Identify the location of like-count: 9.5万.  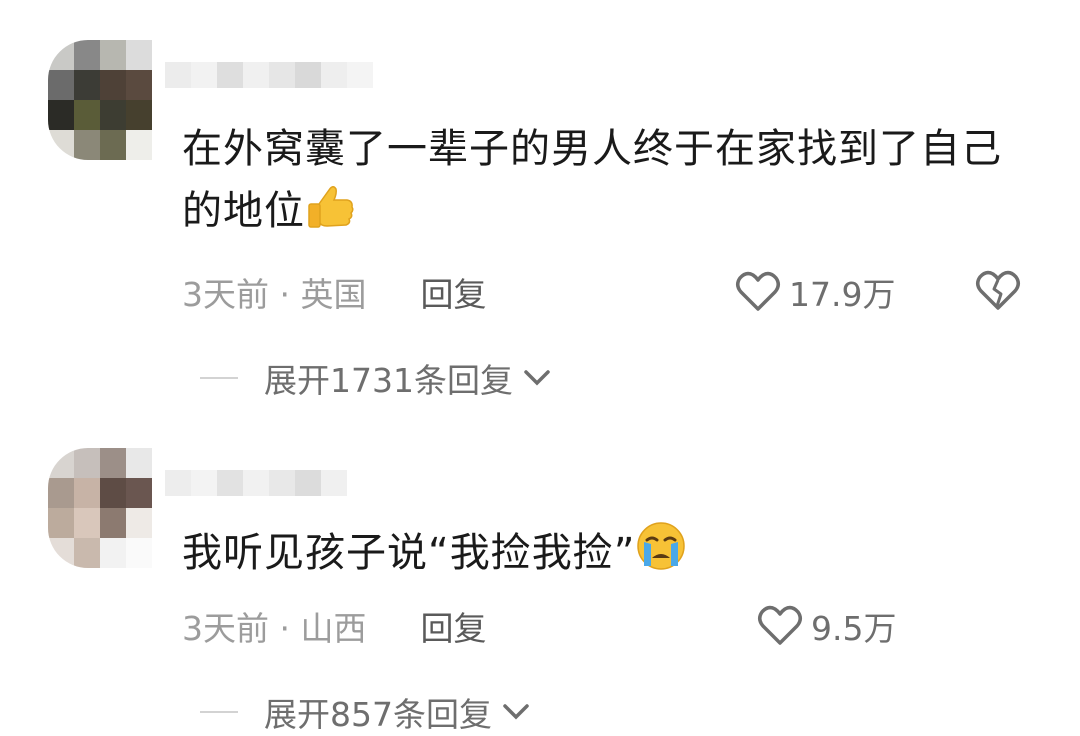
(854, 628).